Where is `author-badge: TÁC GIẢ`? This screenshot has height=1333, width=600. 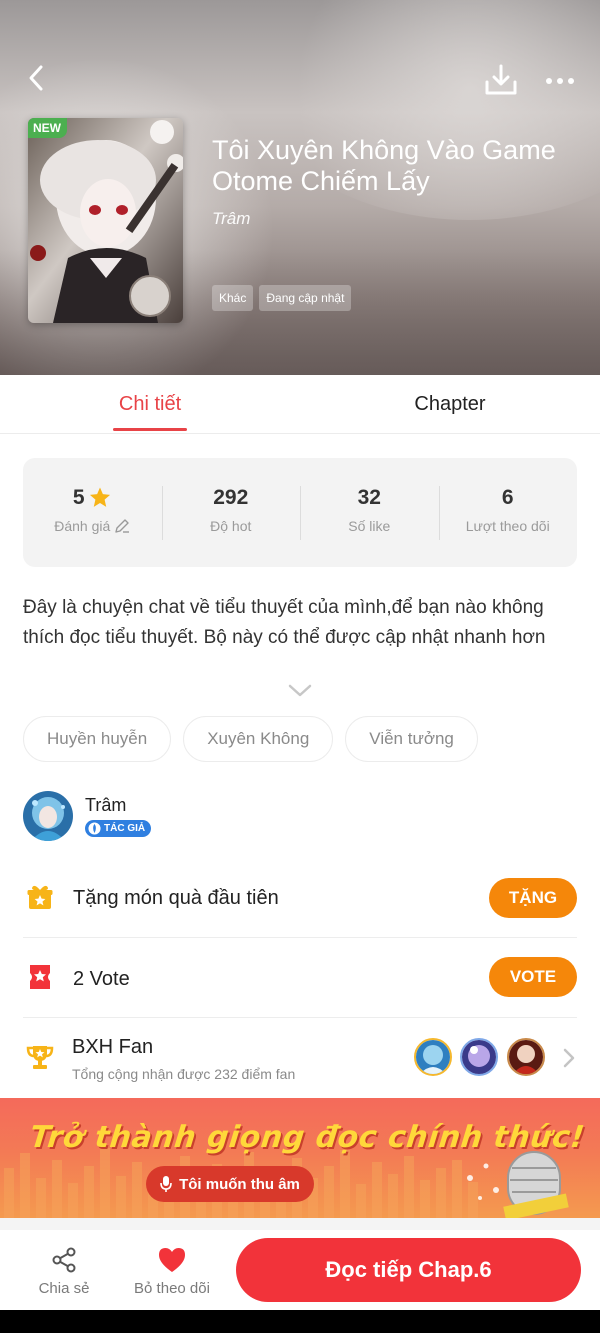
author-badge: TÁC GIẢ is located at coordinates (118, 828).